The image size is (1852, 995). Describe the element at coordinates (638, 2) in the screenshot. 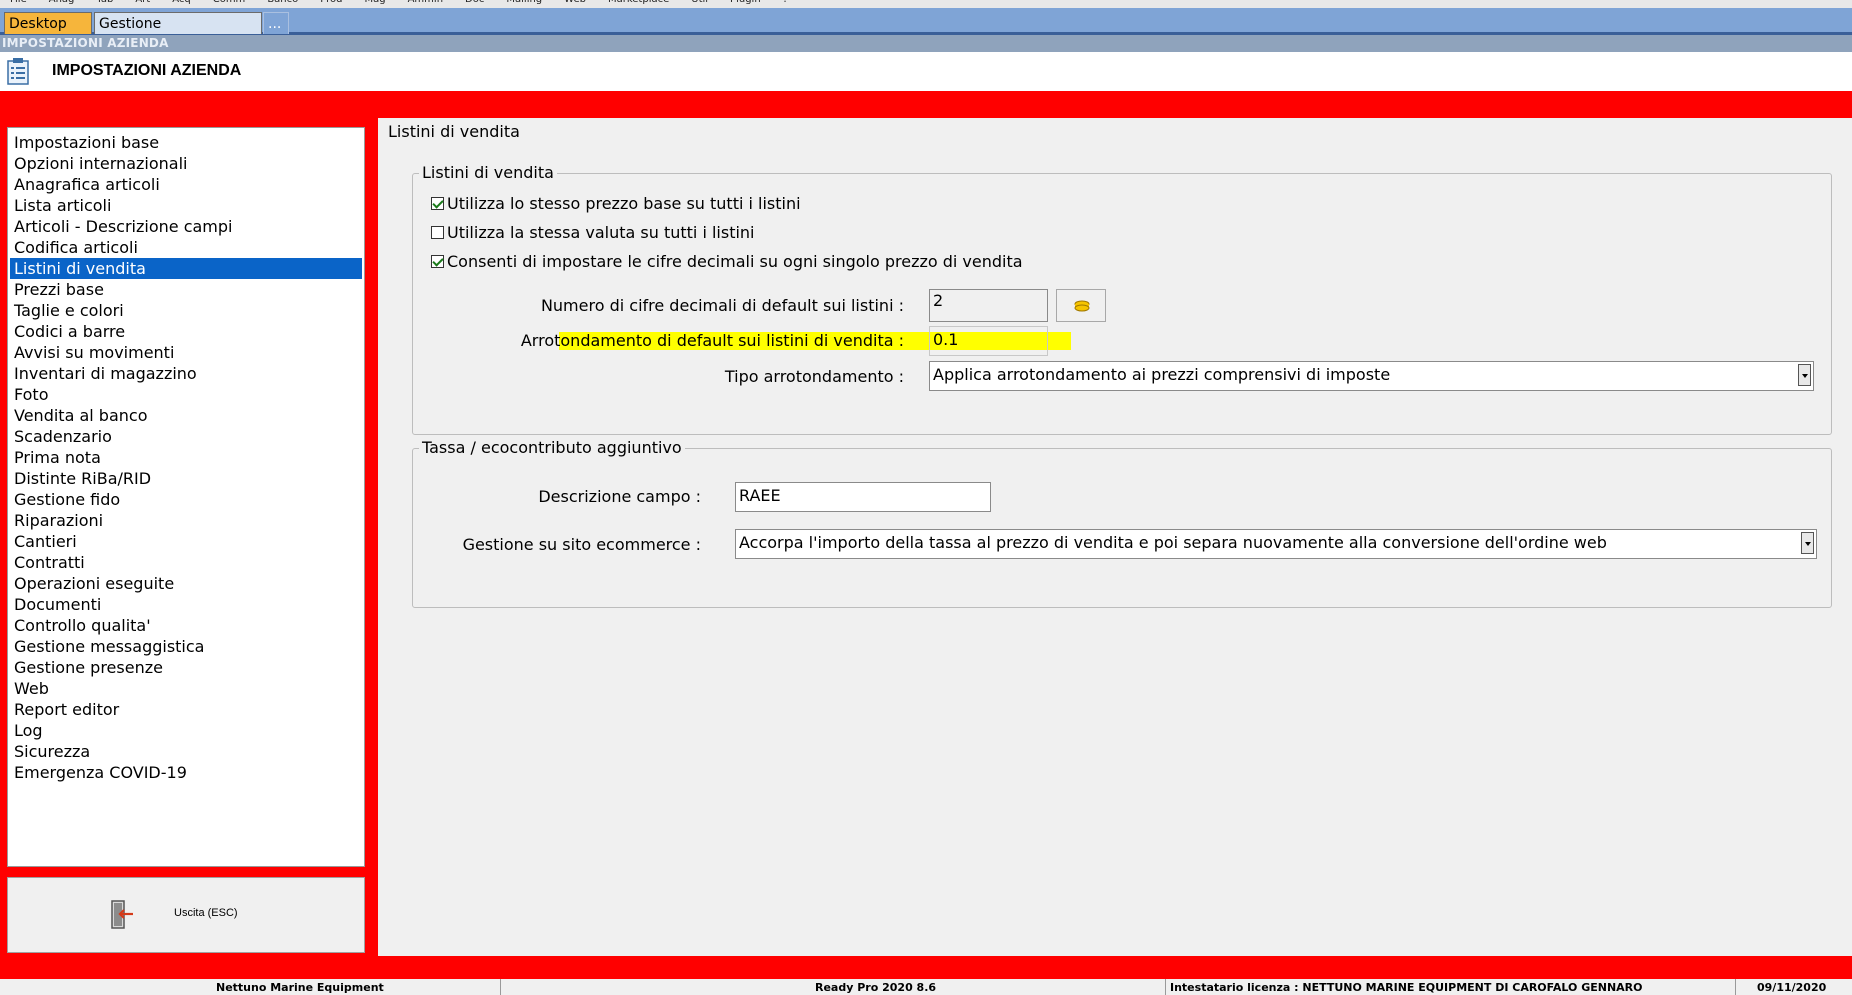

I see `menu-item: Marketplace` at that location.